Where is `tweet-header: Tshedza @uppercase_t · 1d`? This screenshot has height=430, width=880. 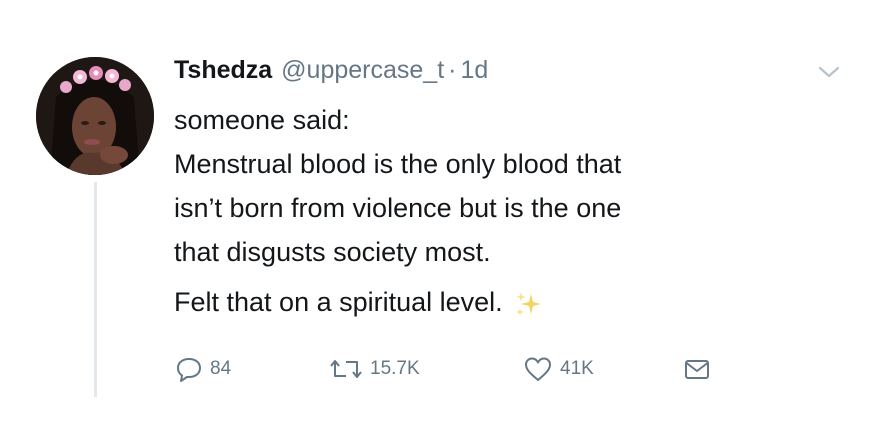
tweet-header: Tshedza @uppercase_t · 1d is located at coordinates (331, 73).